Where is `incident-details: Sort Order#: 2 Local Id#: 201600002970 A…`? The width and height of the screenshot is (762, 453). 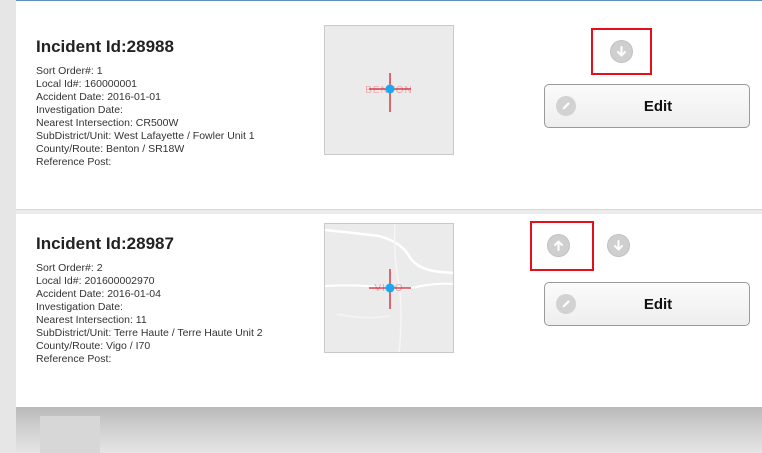 incident-details: Sort Order#: 2 Local Id#: 201600002970 A… is located at coordinates (149, 314).